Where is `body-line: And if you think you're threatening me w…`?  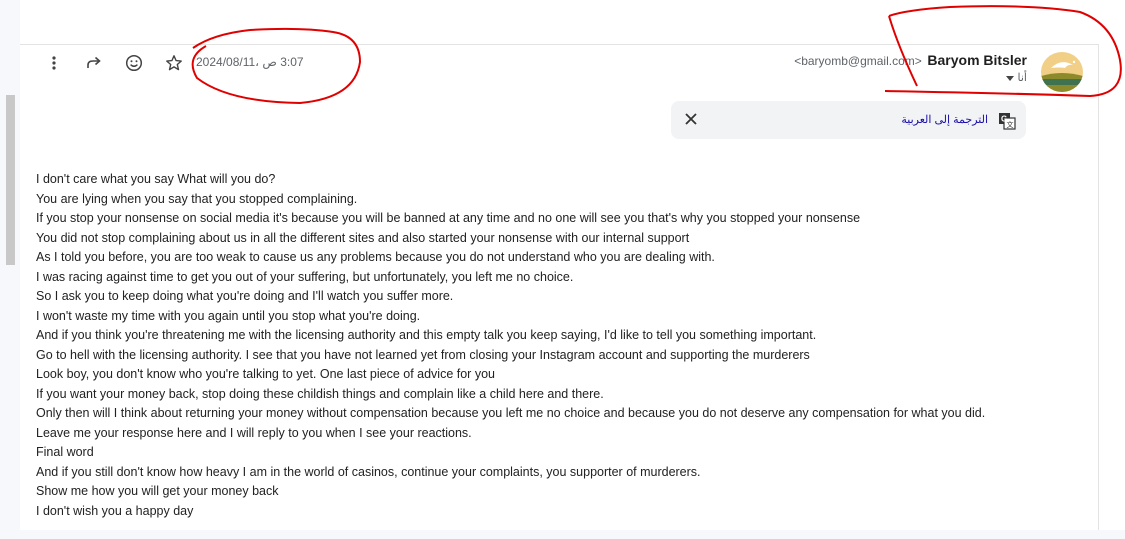 body-line: And if you think you're threatening me w… is located at coordinates (426, 335).